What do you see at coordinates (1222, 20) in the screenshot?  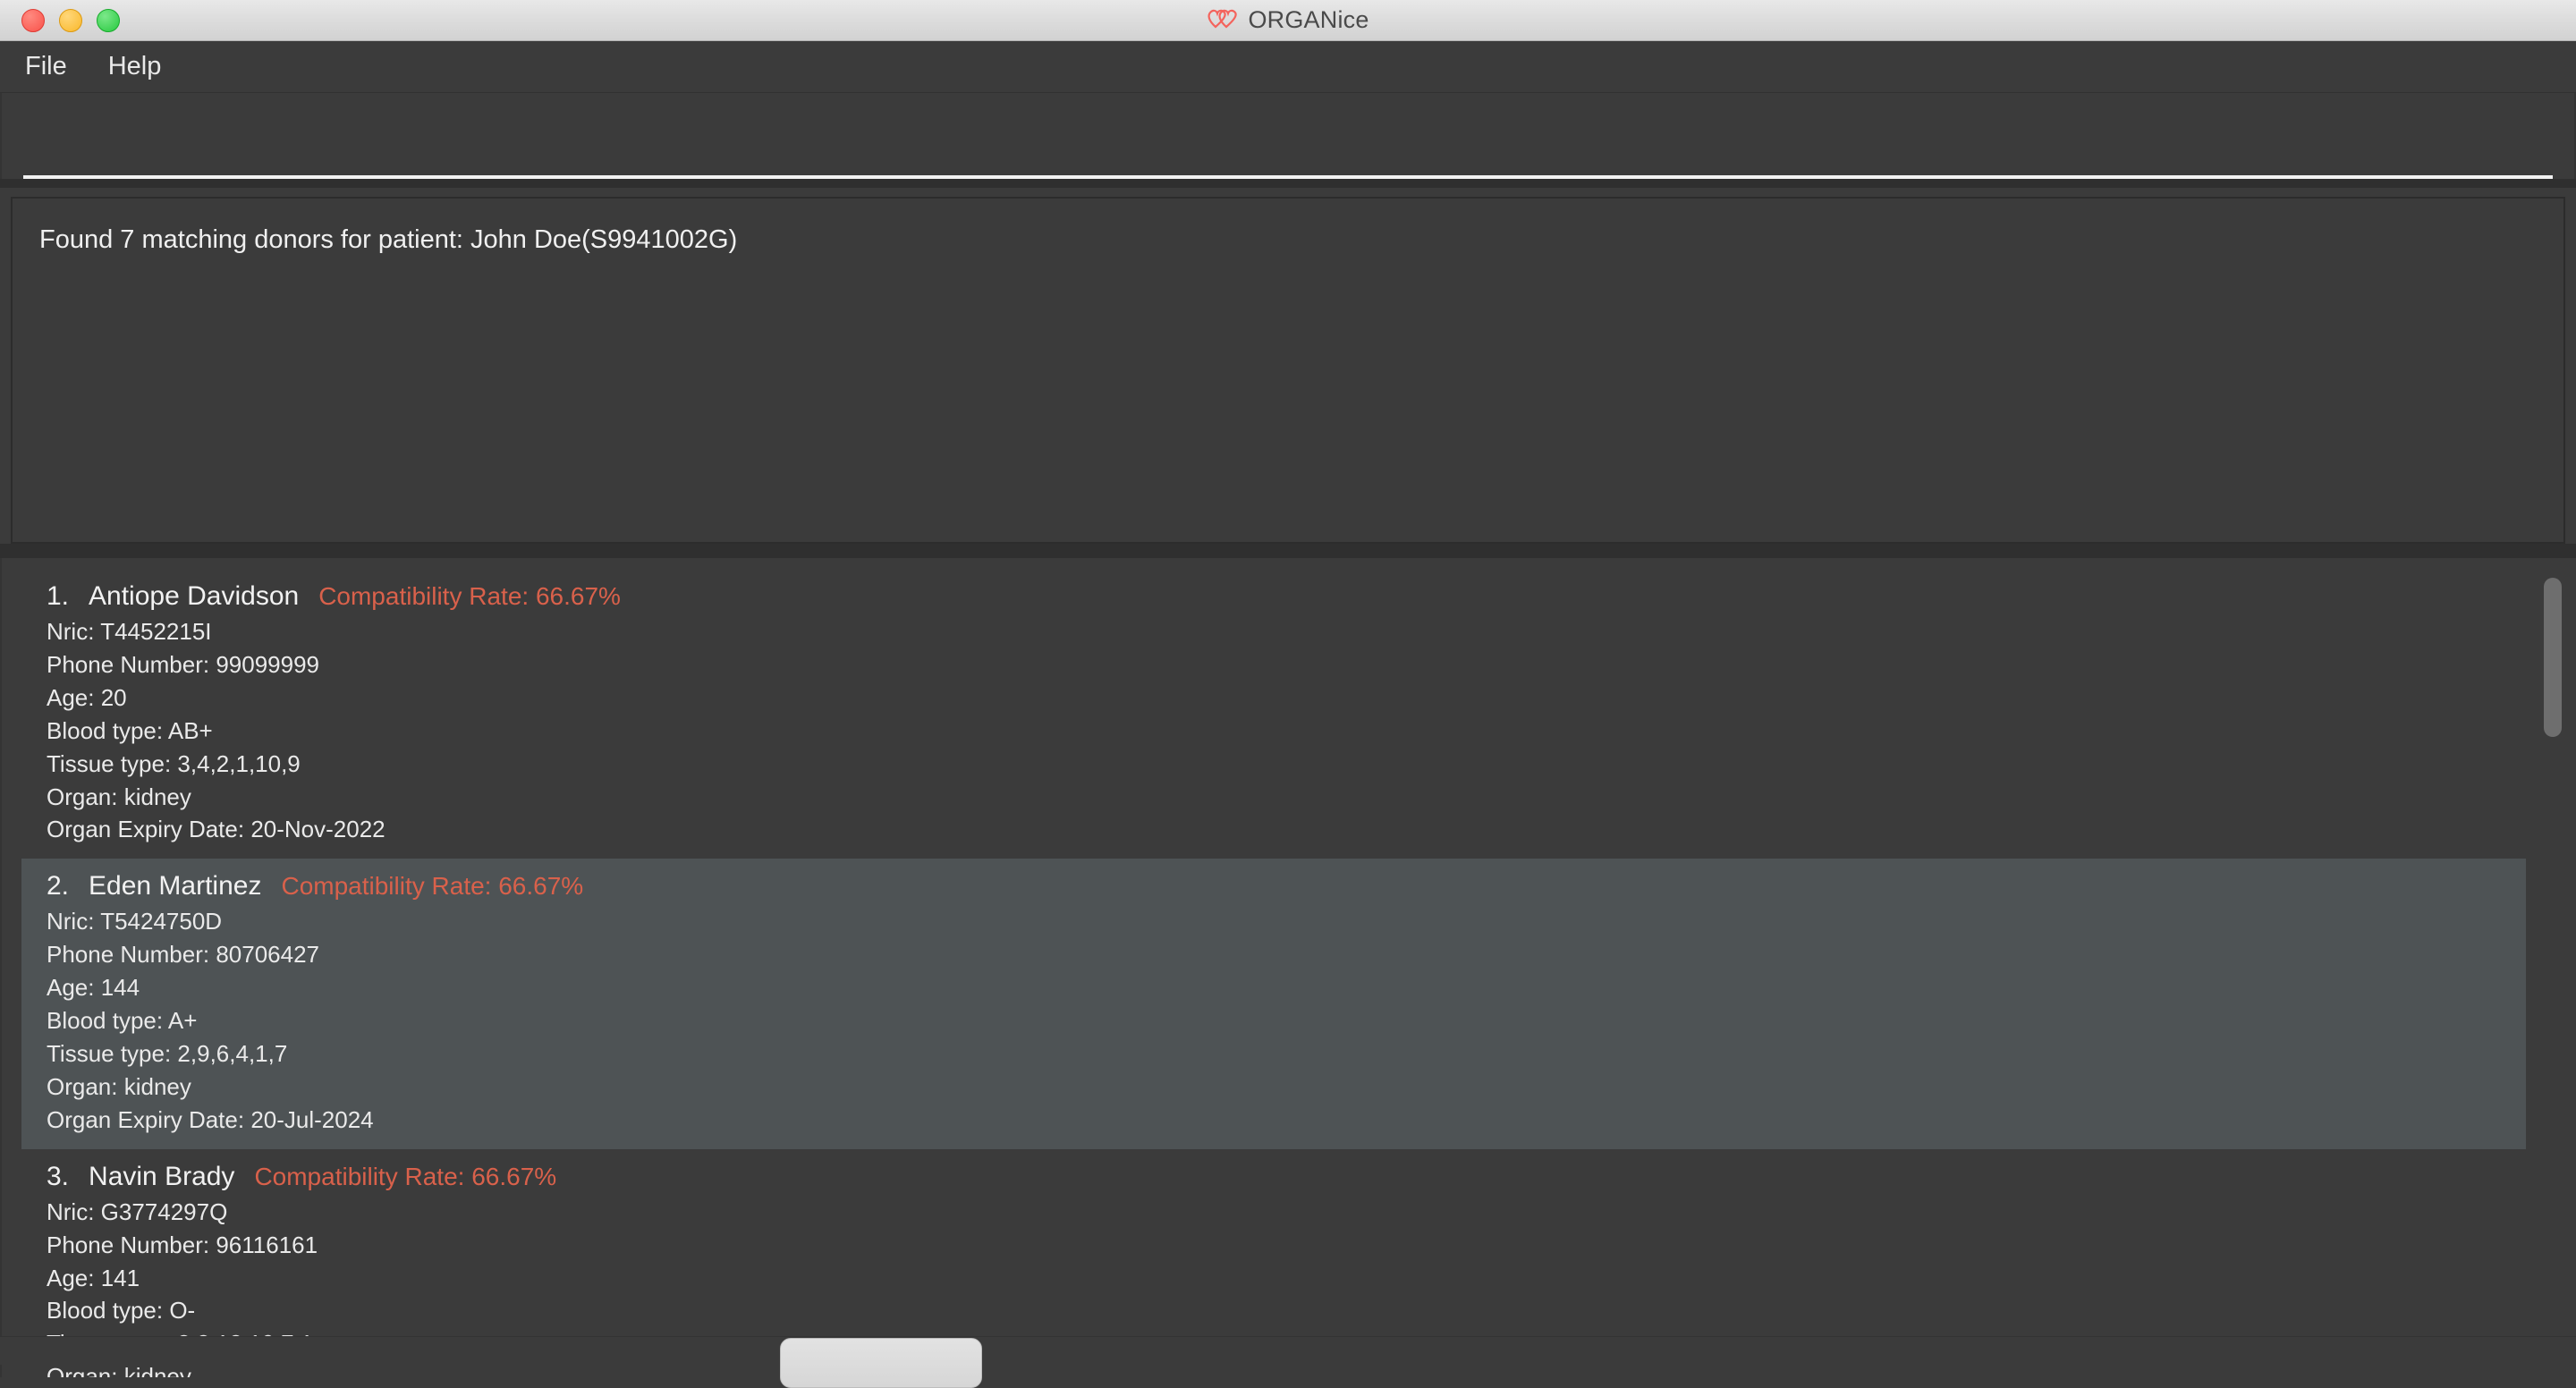 I see `double-heart-icon` at bounding box center [1222, 20].